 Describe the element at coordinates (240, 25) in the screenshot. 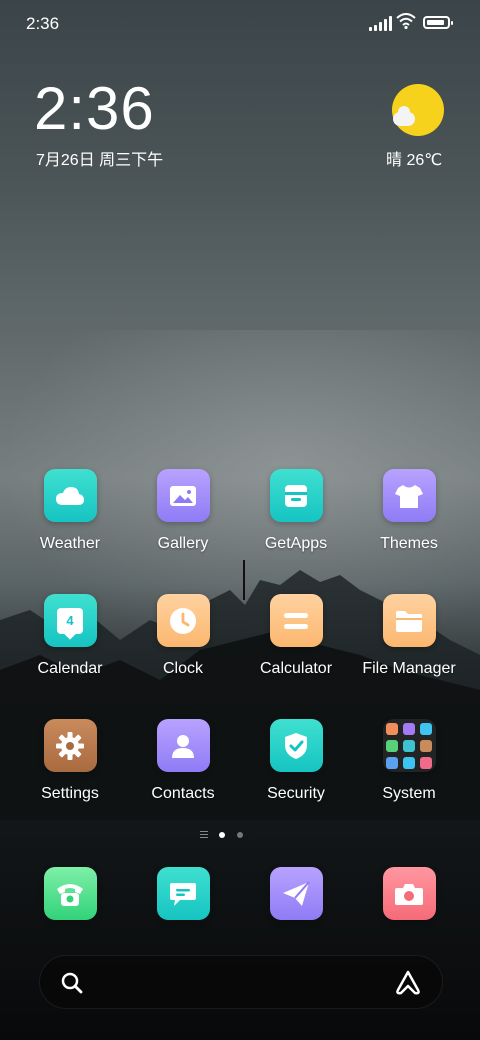

I see `status-bar: 2:36` at that location.